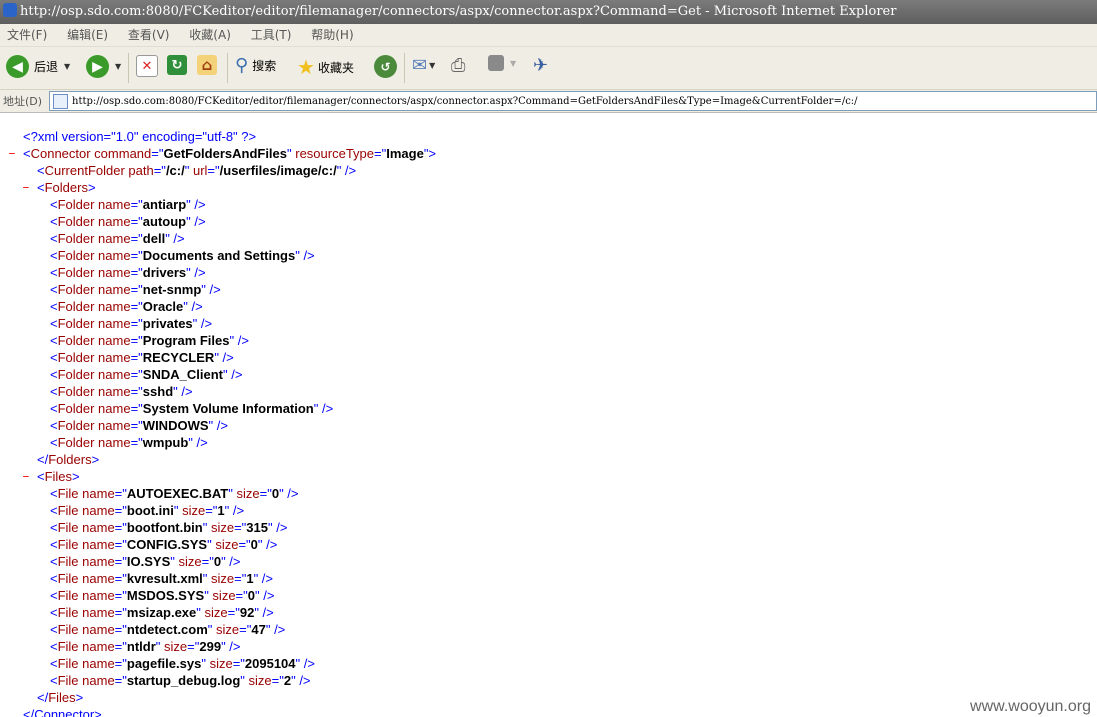 This screenshot has width=1097, height=717. I want to click on search-button: ⚲ 搜索, so click(255, 65).